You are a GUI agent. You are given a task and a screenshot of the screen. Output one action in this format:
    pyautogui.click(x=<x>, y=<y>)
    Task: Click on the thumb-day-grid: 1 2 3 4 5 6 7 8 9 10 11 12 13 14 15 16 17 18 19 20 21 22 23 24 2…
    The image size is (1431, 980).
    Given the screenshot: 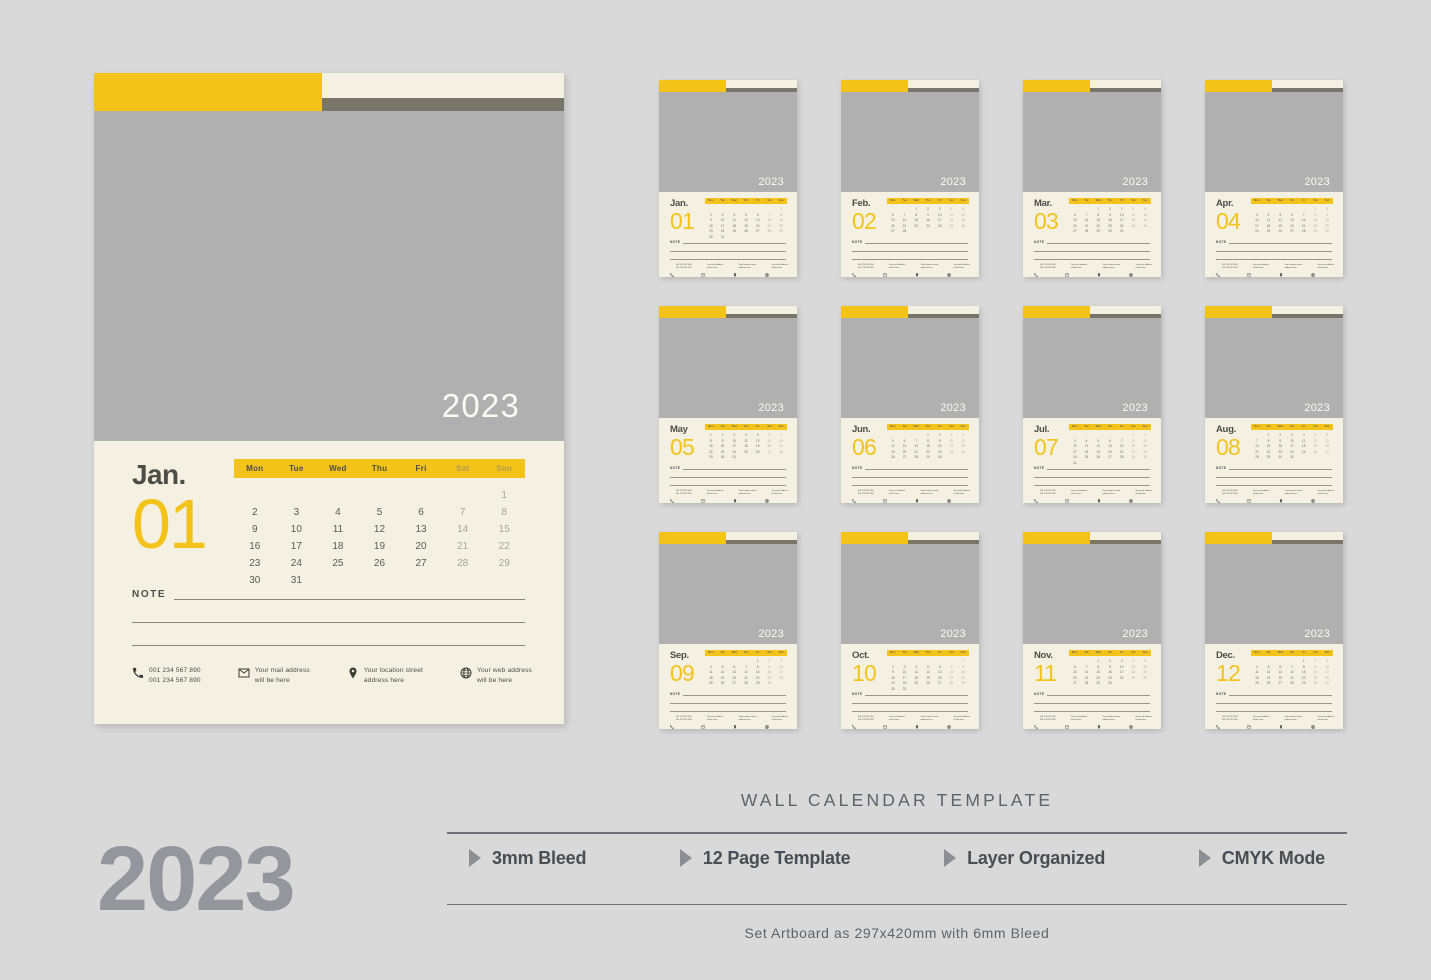 What is the action you would take?
    pyautogui.click(x=746, y=675)
    